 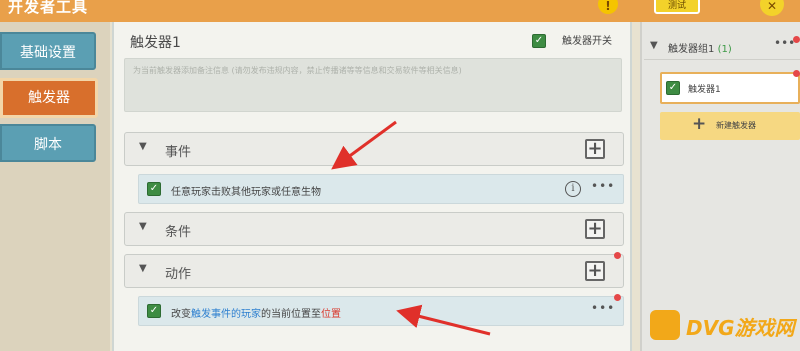 I want to click on trigger-switch: ✓ 触发器开关, so click(x=587, y=42).